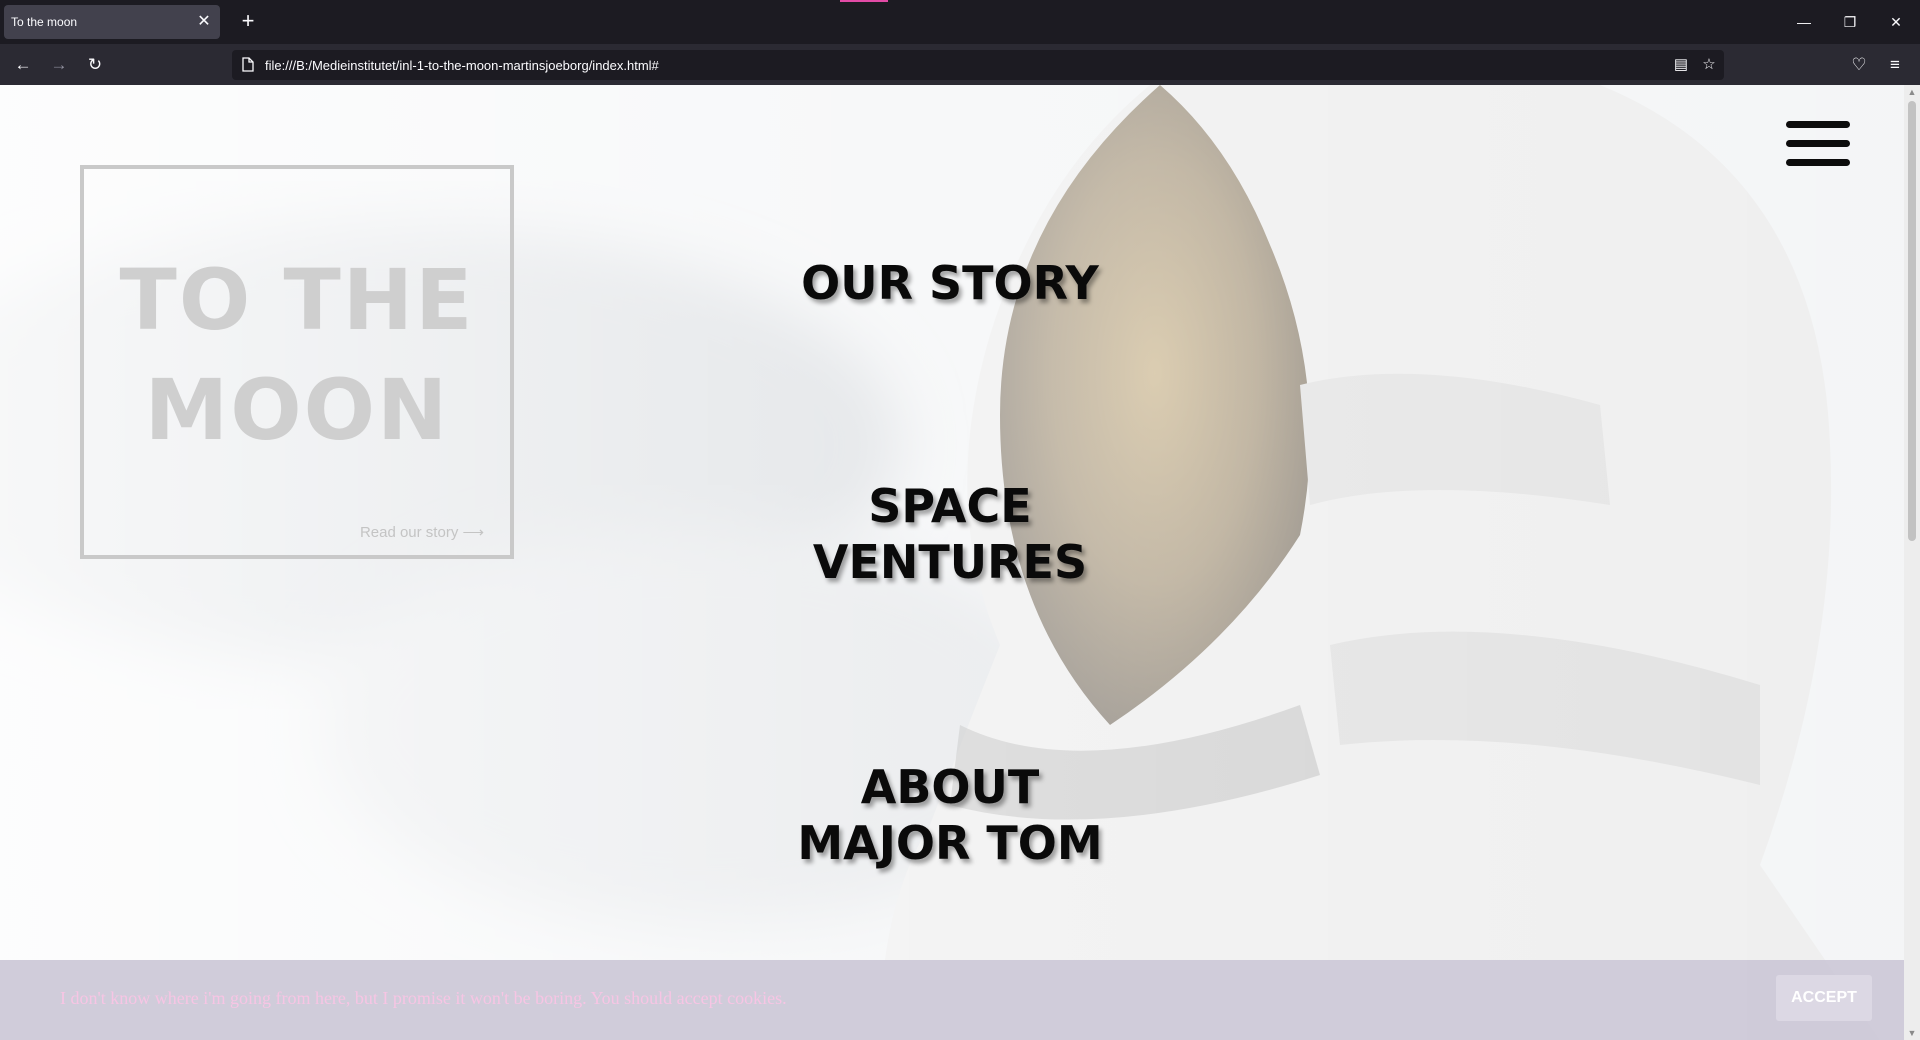  Describe the element at coordinates (950, 534) in the screenshot. I see `menu-link-space-ventures: SPACE VENTURES` at that location.